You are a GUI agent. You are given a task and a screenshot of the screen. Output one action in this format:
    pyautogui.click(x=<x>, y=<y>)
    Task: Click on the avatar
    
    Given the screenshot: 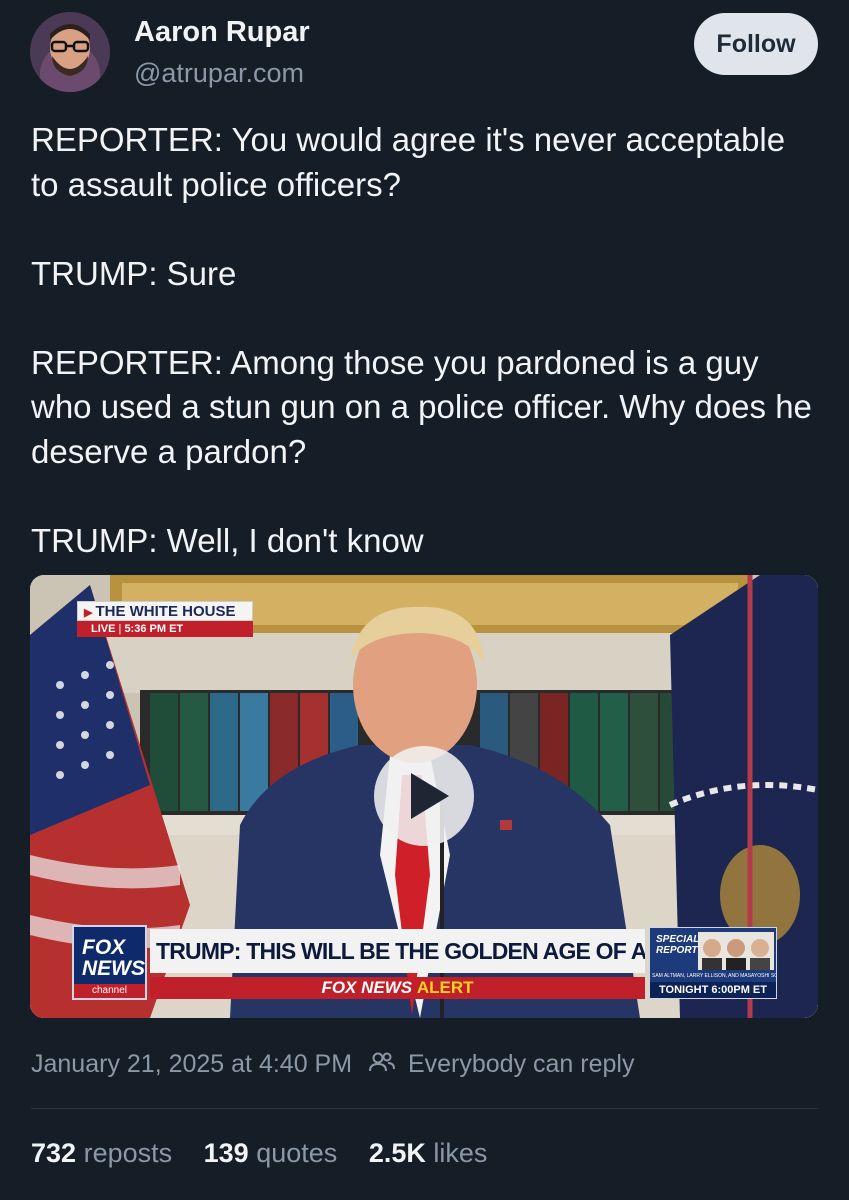 What is the action you would take?
    pyautogui.click(x=70, y=52)
    